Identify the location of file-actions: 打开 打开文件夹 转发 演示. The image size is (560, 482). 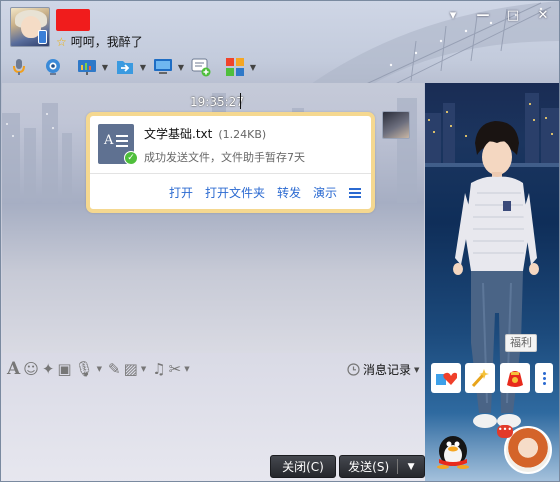
(265, 192).